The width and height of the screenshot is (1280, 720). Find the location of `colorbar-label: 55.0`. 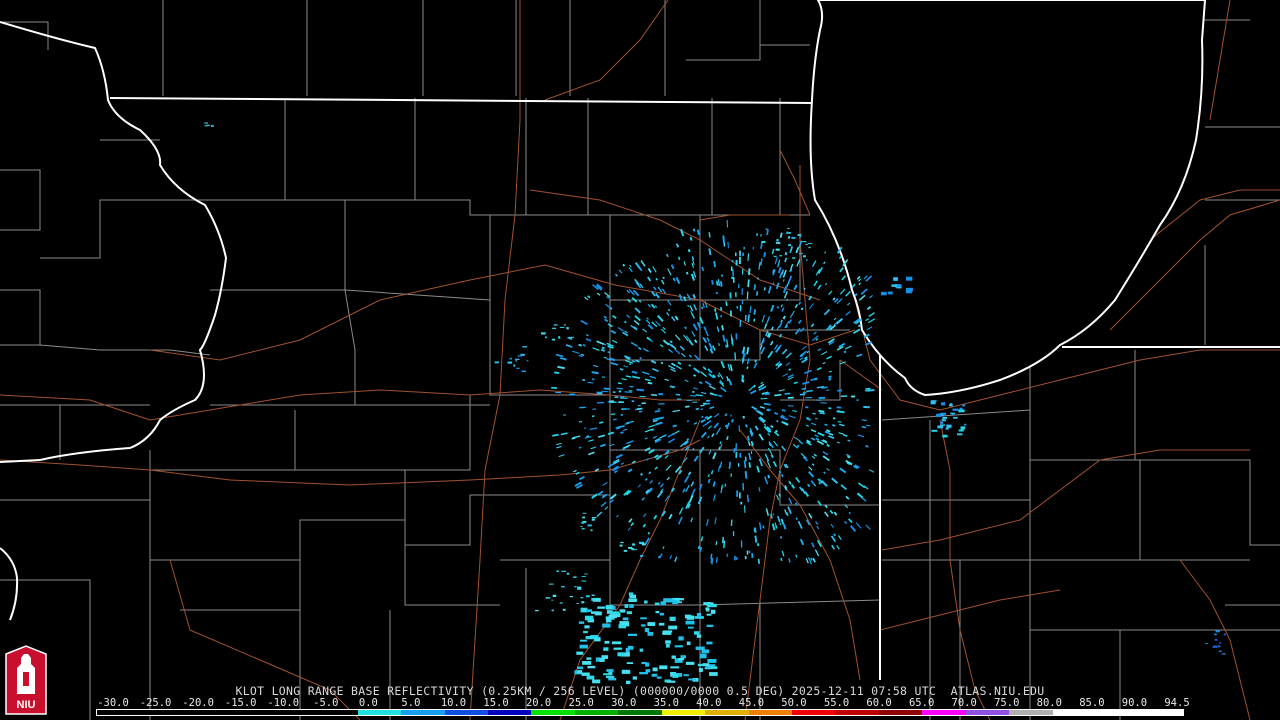

colorbar-label: 55.0 is located at coordinates (836, 703).